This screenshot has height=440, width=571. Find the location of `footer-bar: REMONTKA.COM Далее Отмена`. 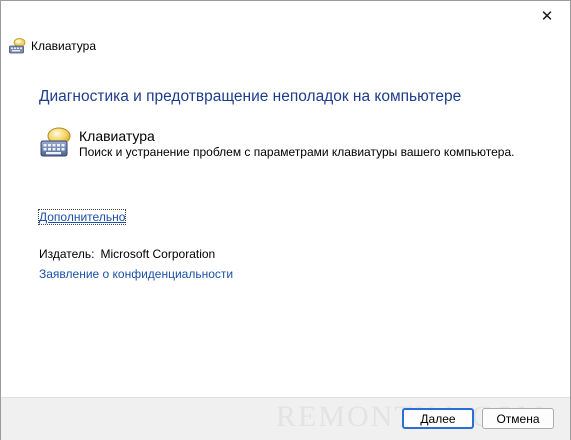

footer-bar: REMONTKA.COM Далее Отмена is located at coordinates (285, 418).